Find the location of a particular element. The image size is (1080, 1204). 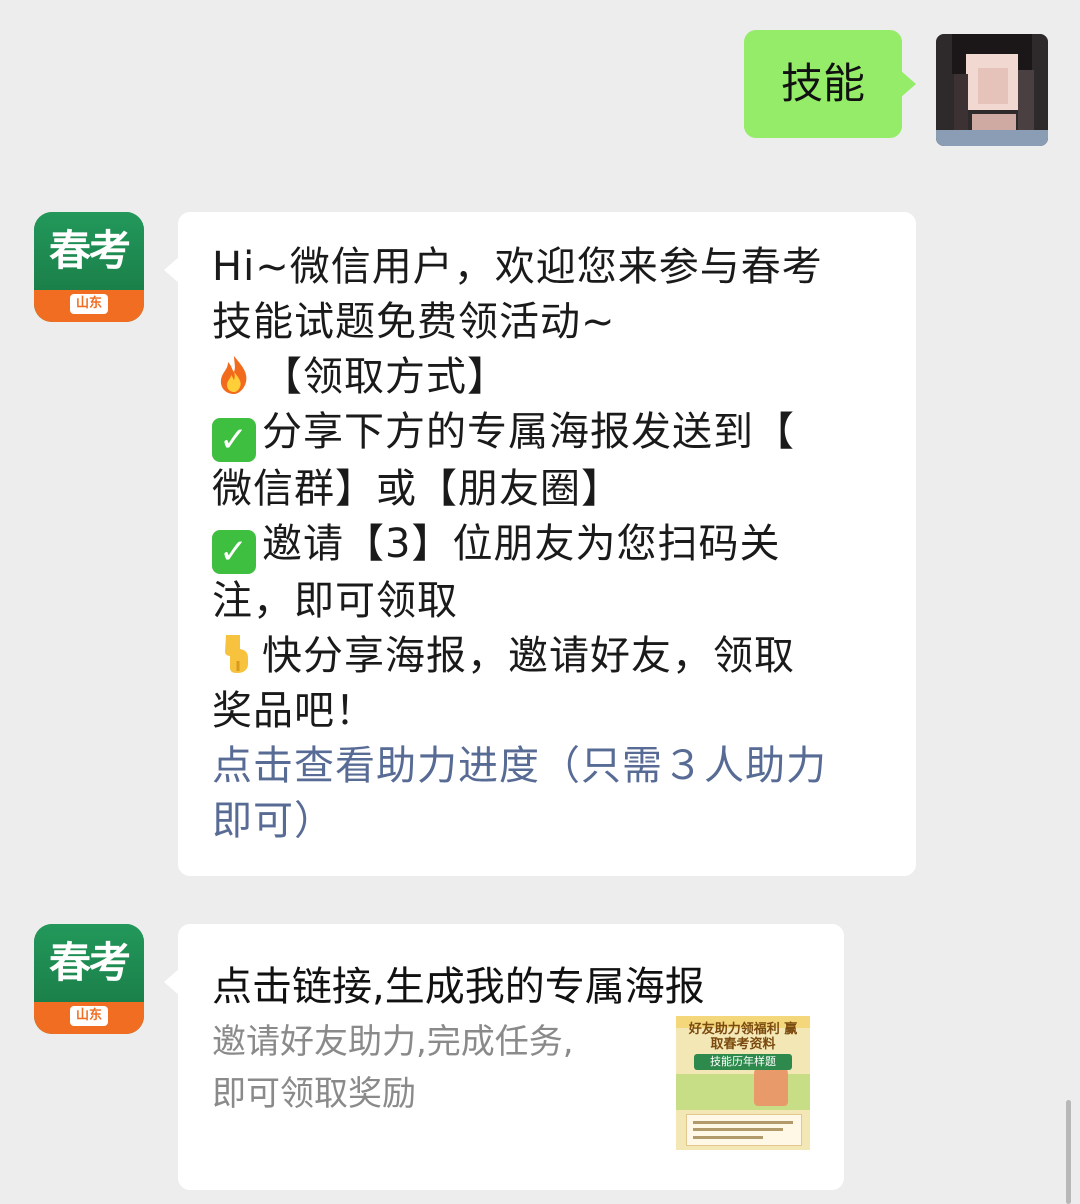

message-line-step1: ✓ 分享下方的专属海报发送到【 is located at coordinates (542, 433).